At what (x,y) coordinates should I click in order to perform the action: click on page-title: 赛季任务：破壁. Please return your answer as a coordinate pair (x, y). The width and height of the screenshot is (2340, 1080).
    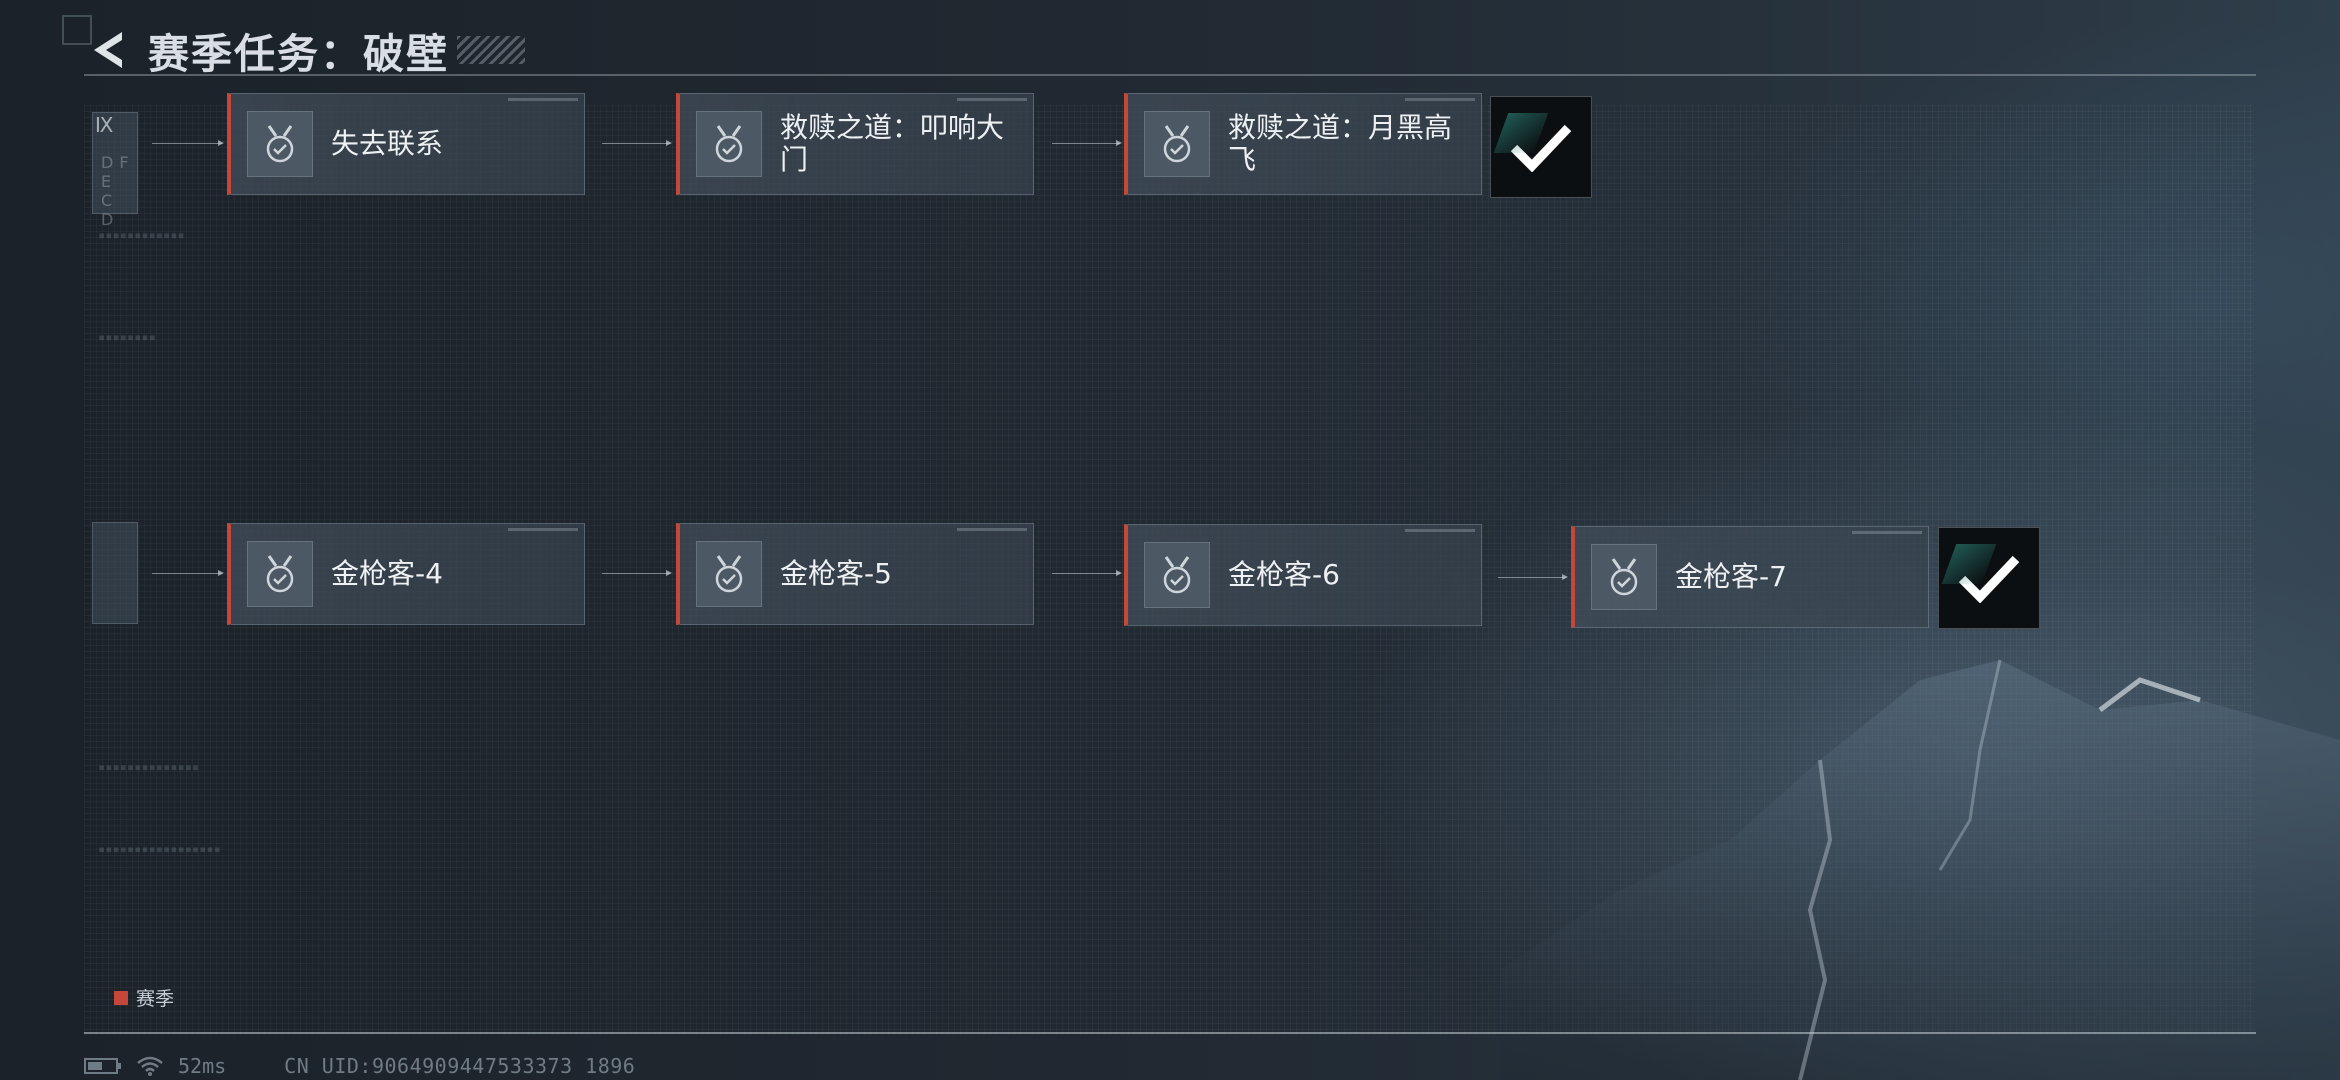
    Looking at the image, I should click on (298, 54).